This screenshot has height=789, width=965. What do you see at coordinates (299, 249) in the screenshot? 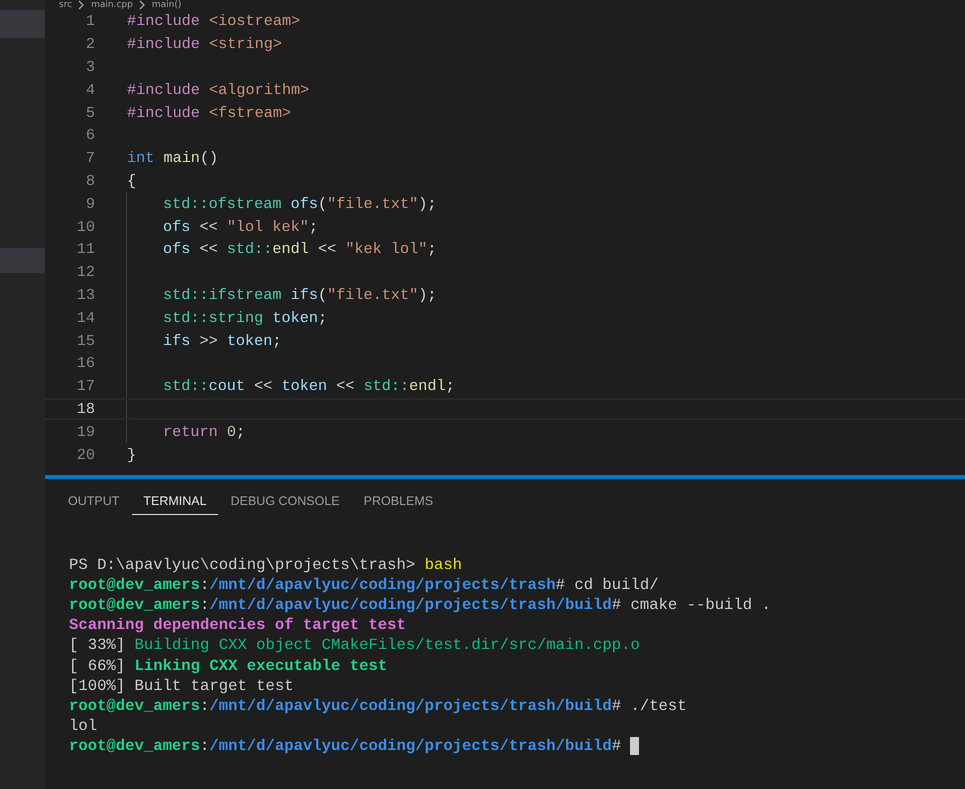
I see `code-line: ofs << std::endl << "kek lol";` at bounding box center [299, 249].